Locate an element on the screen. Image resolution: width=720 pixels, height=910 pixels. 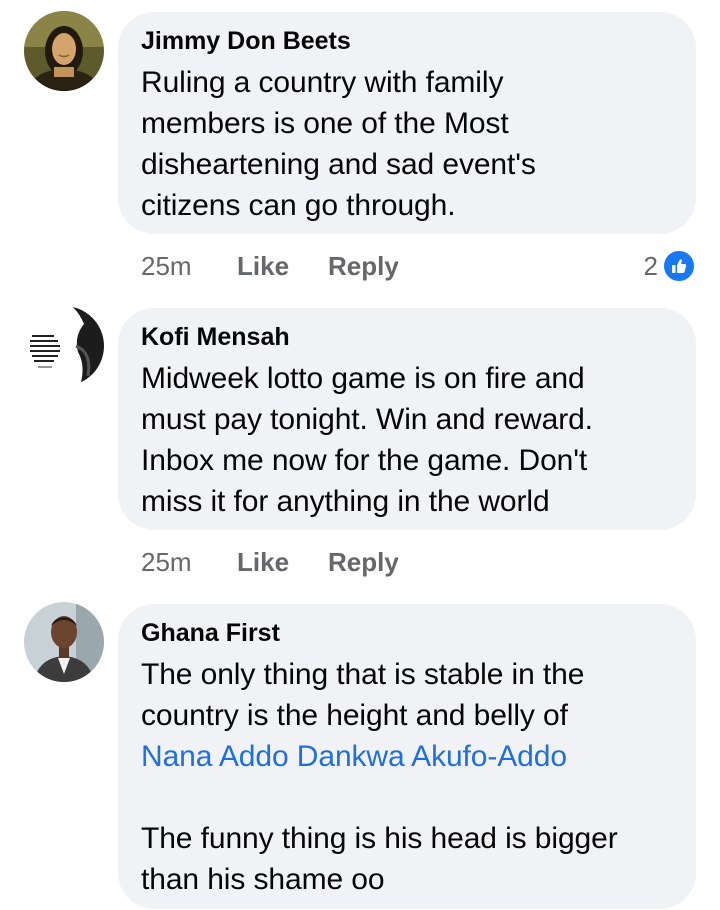
comment-text-line: Inbox me now for the game. Don't is located at coordinates (364, 460).